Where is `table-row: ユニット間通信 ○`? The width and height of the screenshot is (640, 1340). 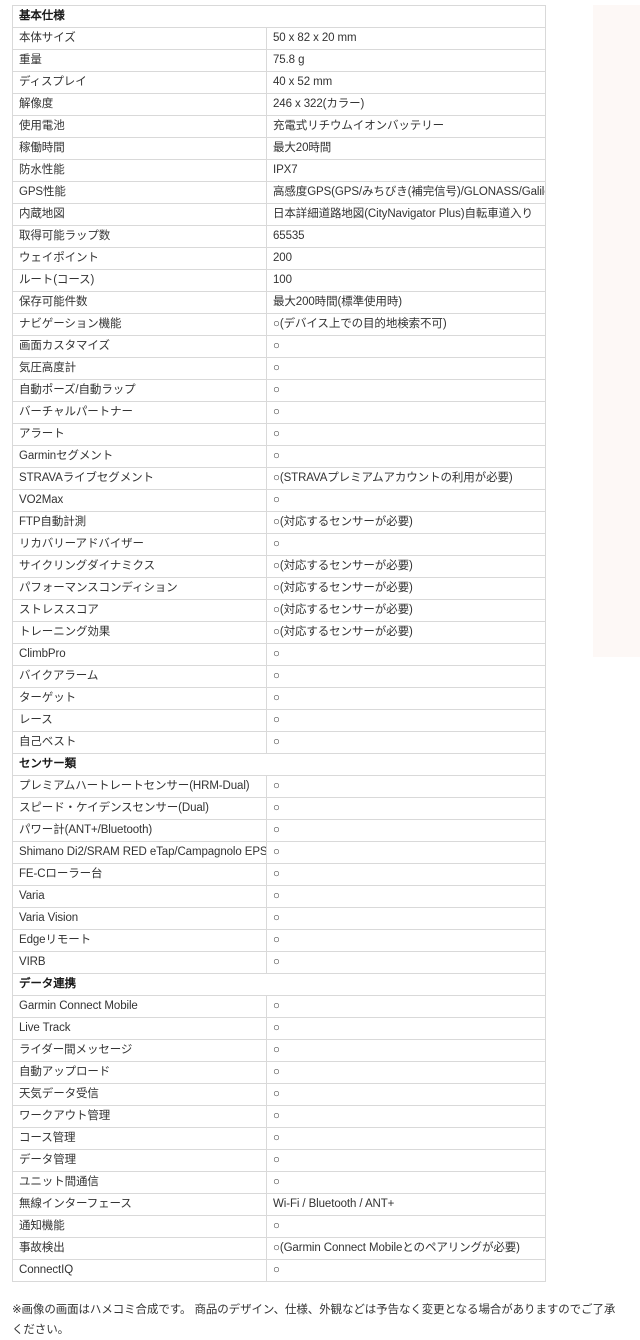
table-row: ユニット間通信 ○ is located at coordinates (279, 1182).